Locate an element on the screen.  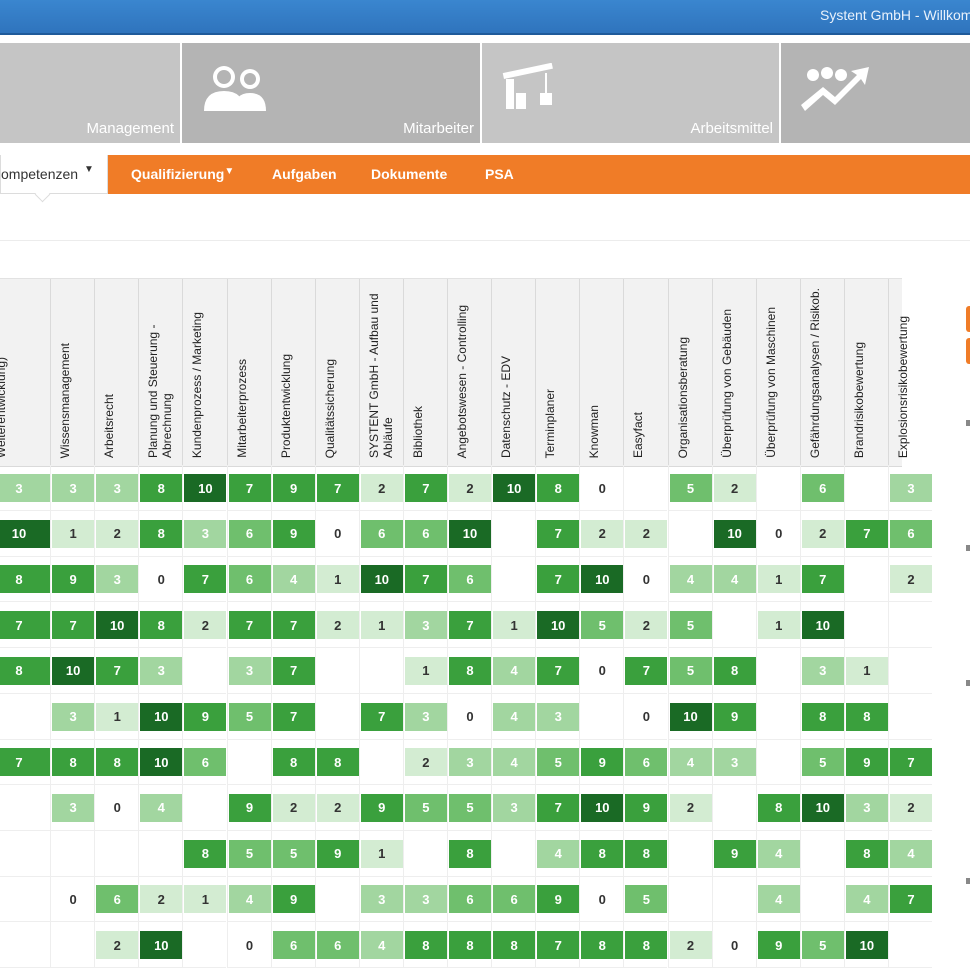
tab-aufgaben: Aufgaben is located at coordinates (304, 174).